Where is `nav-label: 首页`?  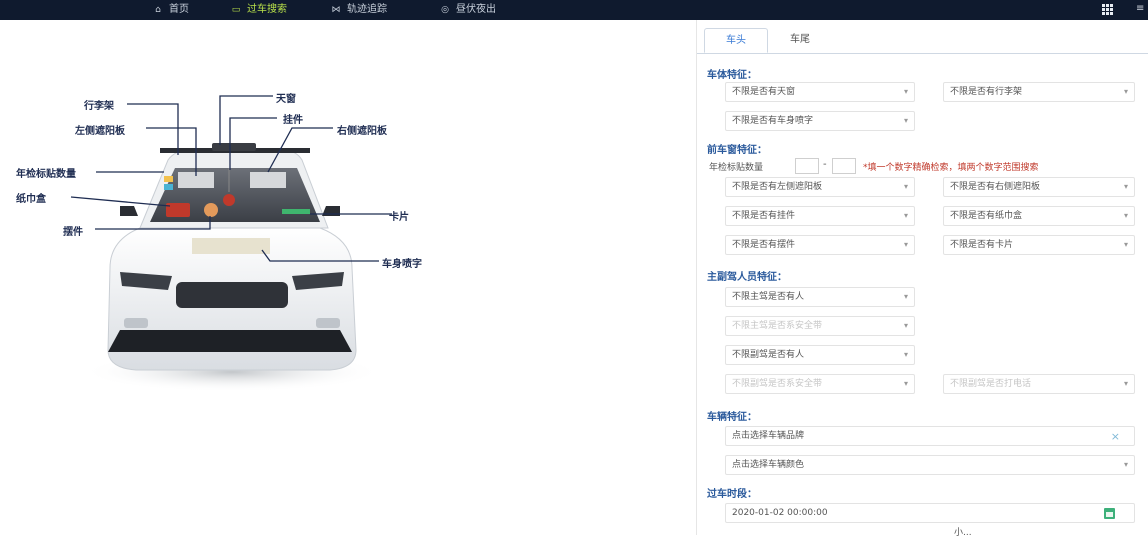 nav-label: 首页 is located at coordinates (179, 9).